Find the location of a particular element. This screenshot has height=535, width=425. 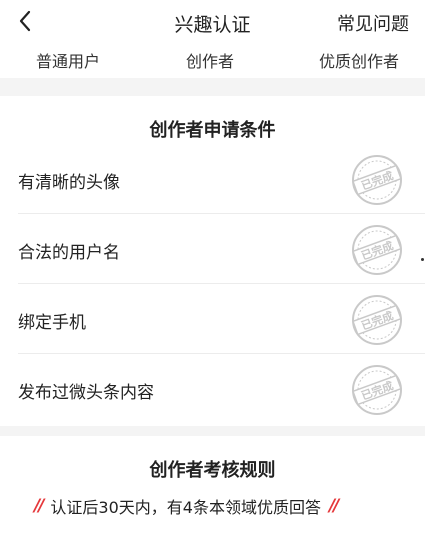

condition-label: 绑定手机 is located at coordinates (52, 323).